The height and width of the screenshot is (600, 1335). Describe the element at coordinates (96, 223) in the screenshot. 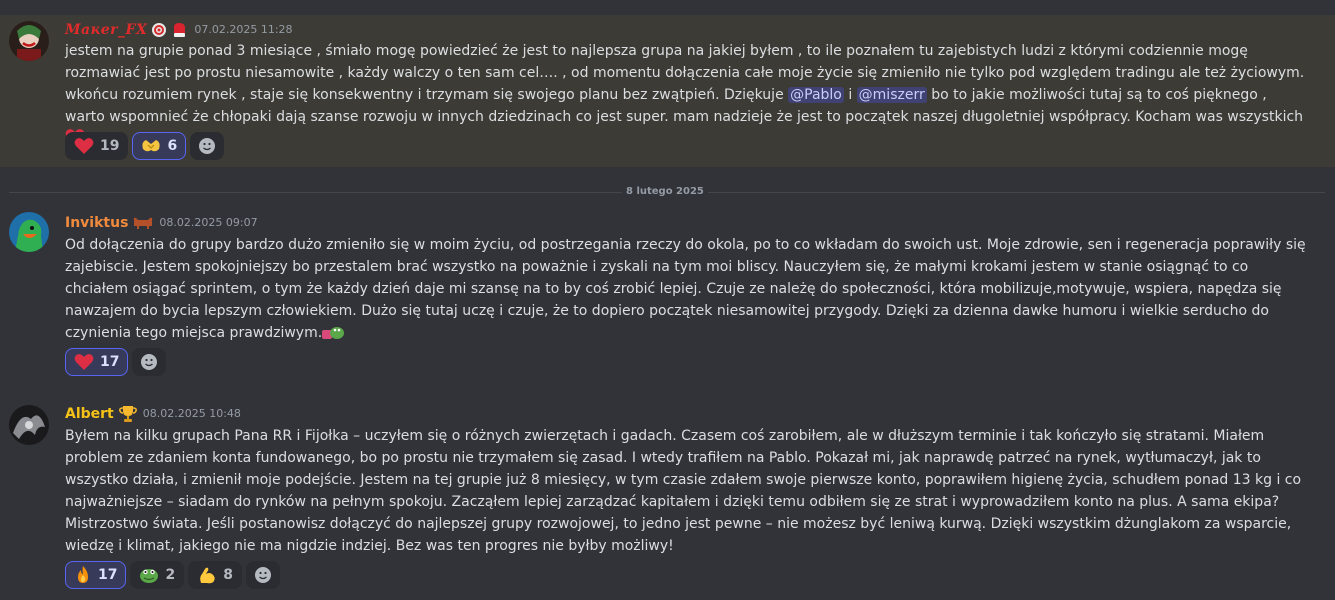

I see `author-name: Inviktus` at that location.